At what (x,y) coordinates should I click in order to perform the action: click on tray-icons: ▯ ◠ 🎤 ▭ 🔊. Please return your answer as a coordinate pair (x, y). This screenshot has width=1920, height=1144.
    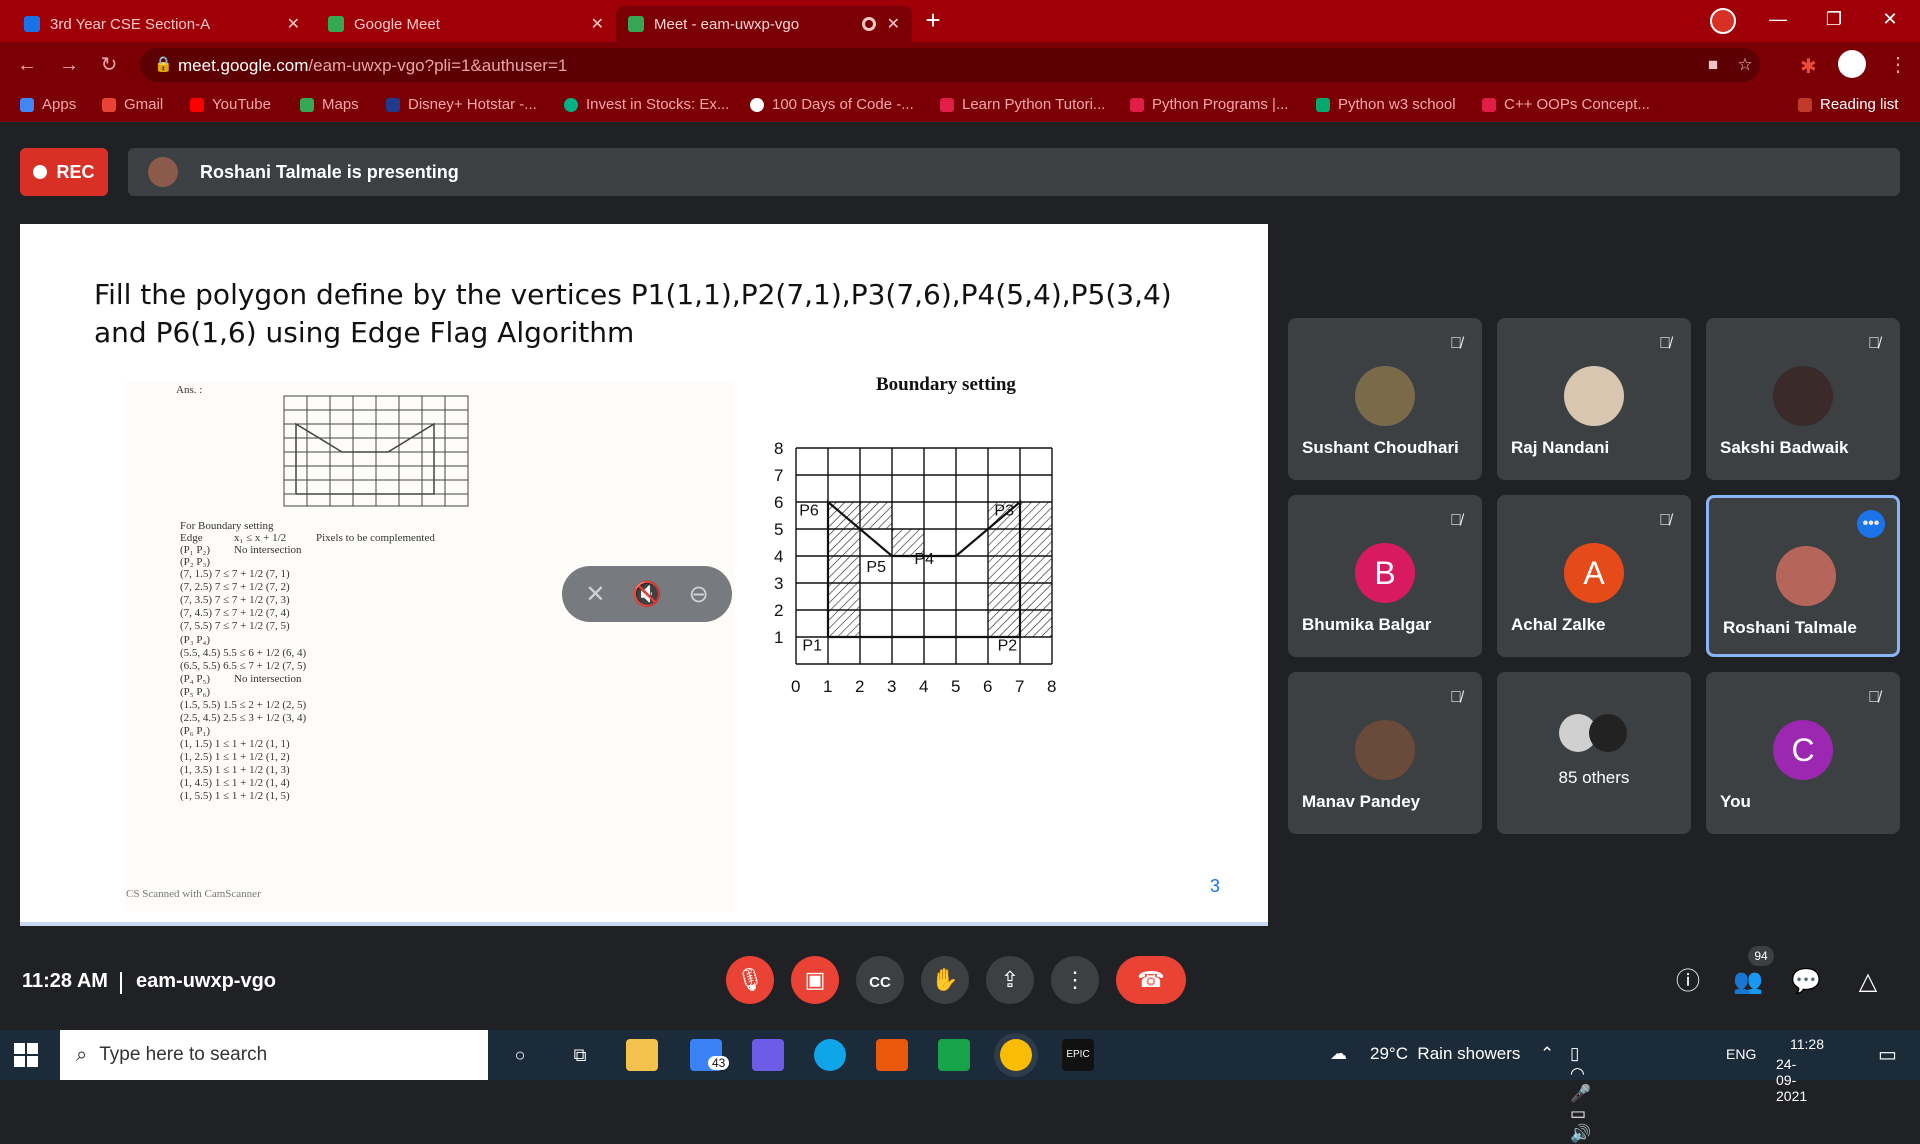
    Looking at the image, I should click on (1580, 1094).